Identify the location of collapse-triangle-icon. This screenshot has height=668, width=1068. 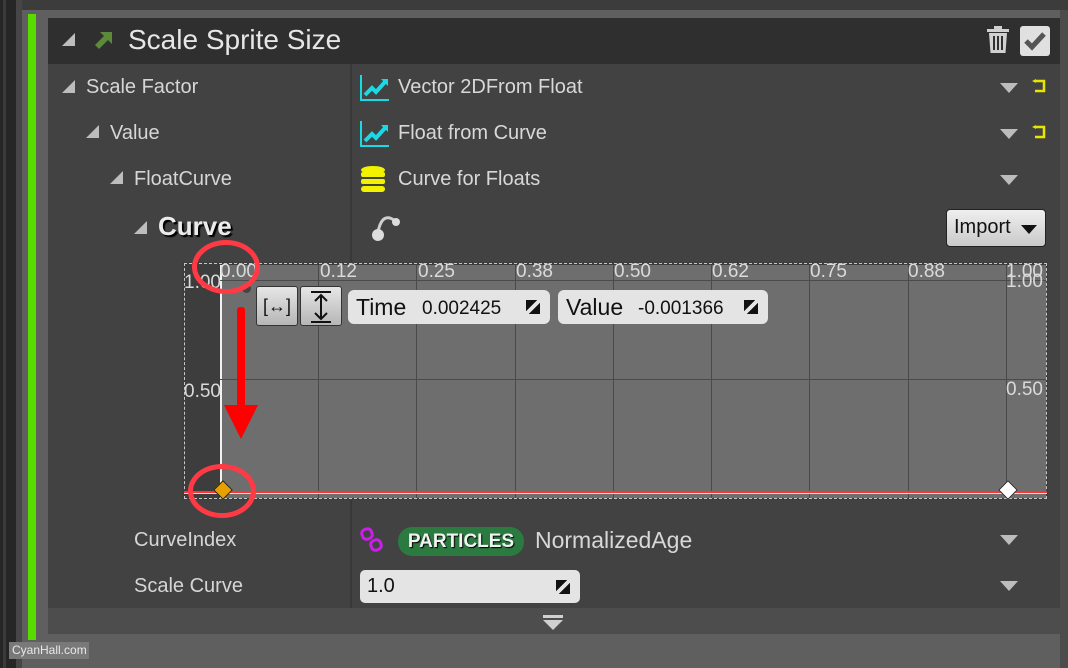
(68, 39).